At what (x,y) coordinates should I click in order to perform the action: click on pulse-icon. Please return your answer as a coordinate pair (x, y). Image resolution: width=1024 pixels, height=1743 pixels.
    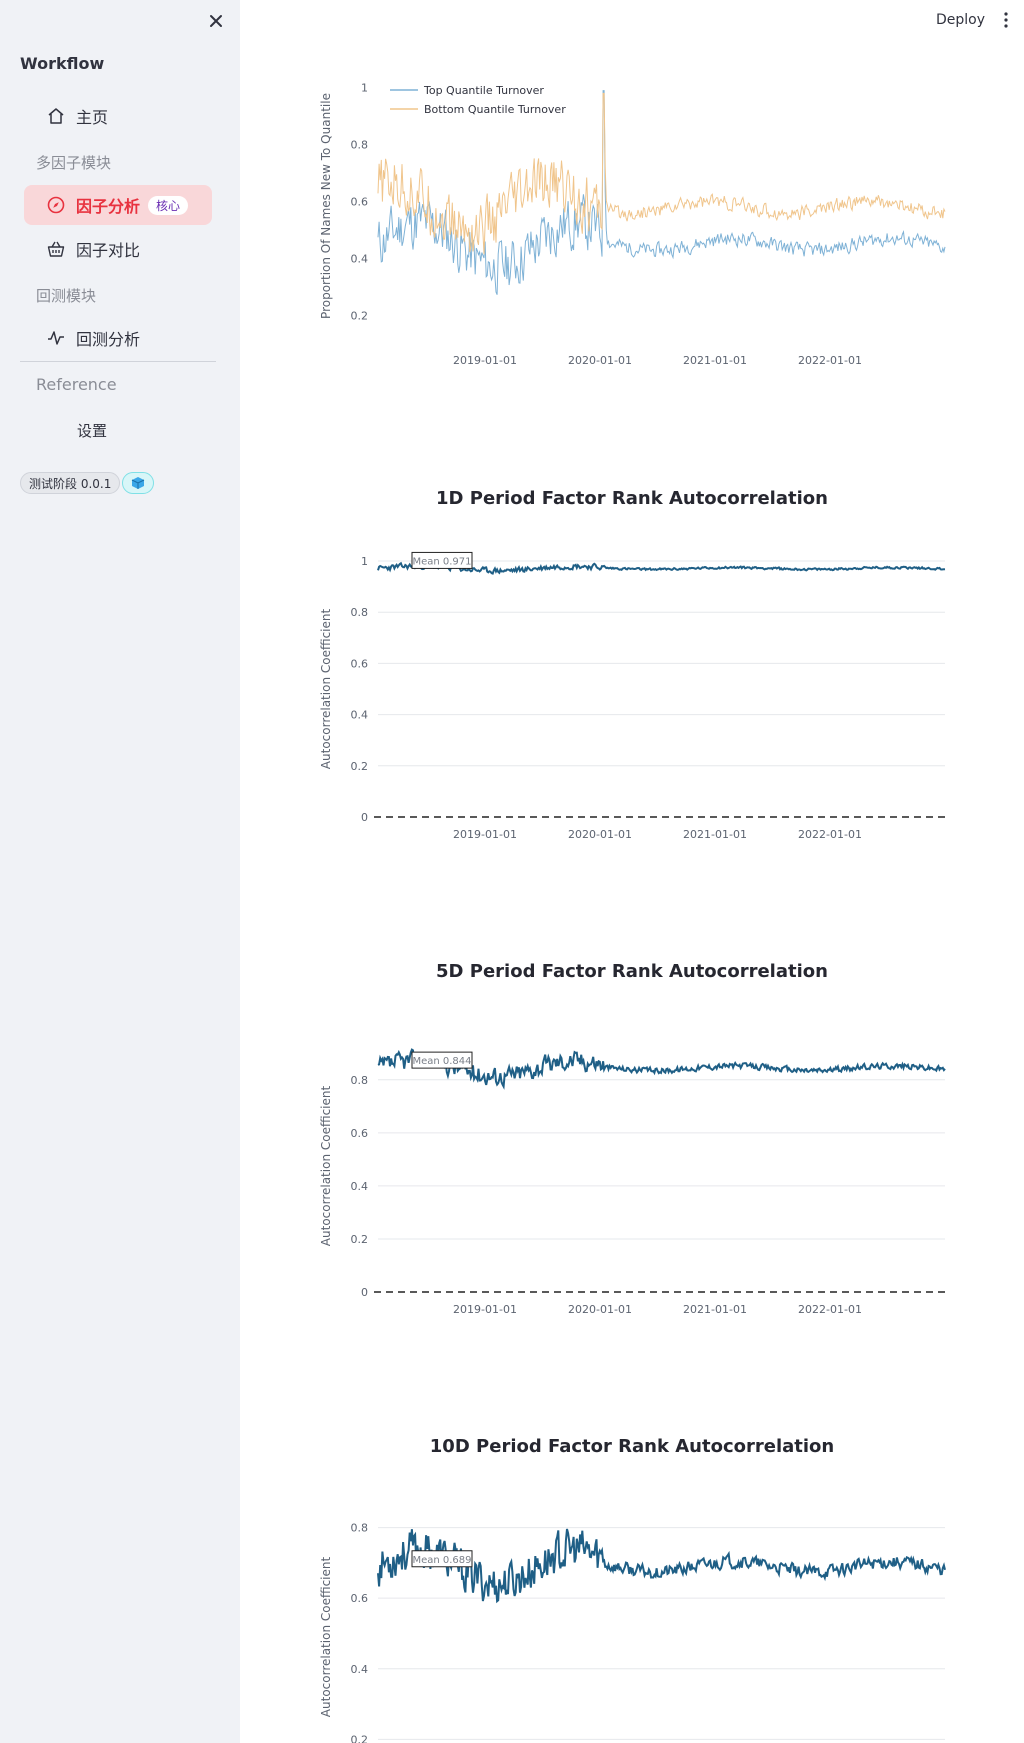
    Looking at the image, I should click on (56, 338).